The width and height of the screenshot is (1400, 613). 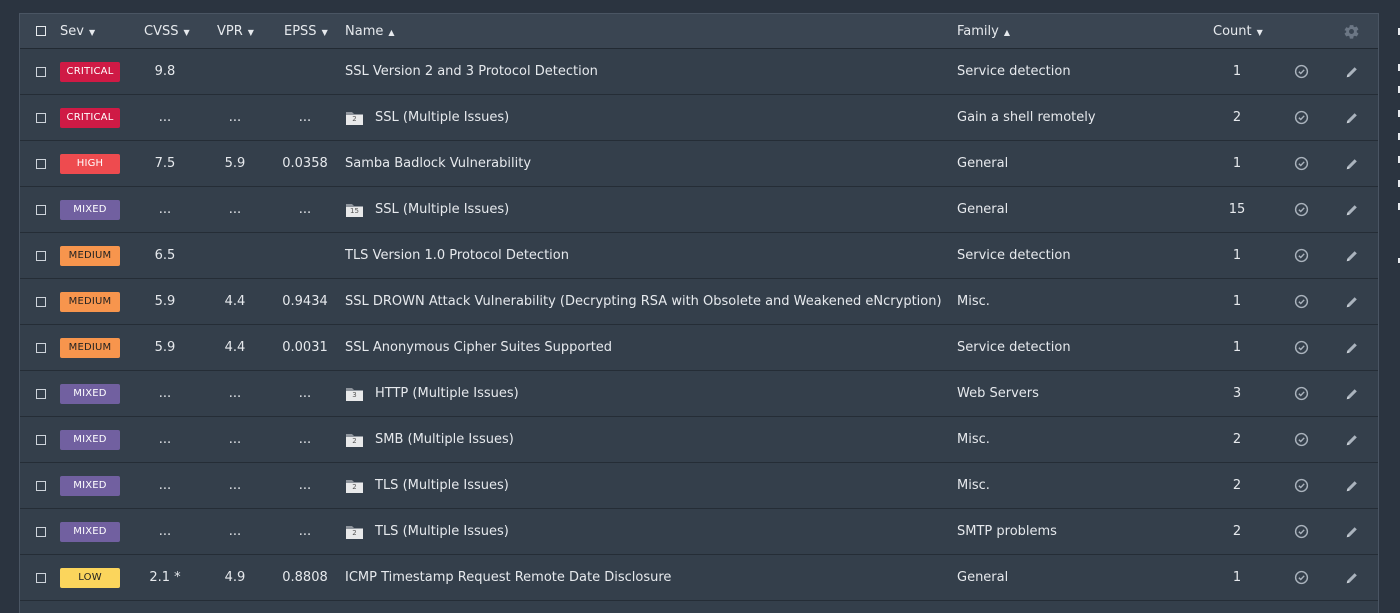 I want to click on severity-badge: HIGH, so click(x=90, y=163).